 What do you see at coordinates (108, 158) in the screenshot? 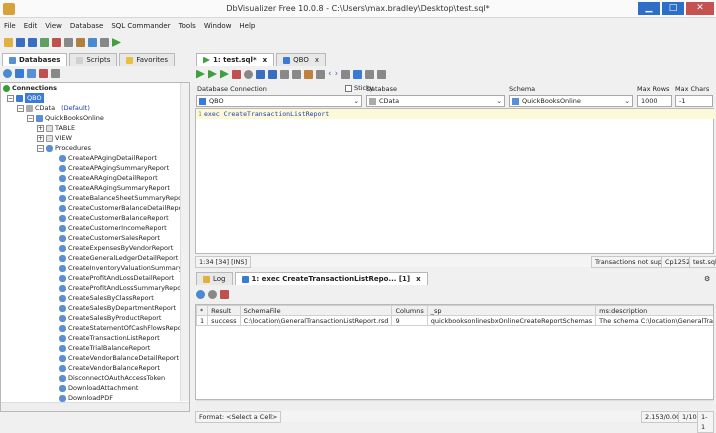
I see `tree-procedure-item: CreateAPAgingDetailReport` at bounding box center [108, 158].